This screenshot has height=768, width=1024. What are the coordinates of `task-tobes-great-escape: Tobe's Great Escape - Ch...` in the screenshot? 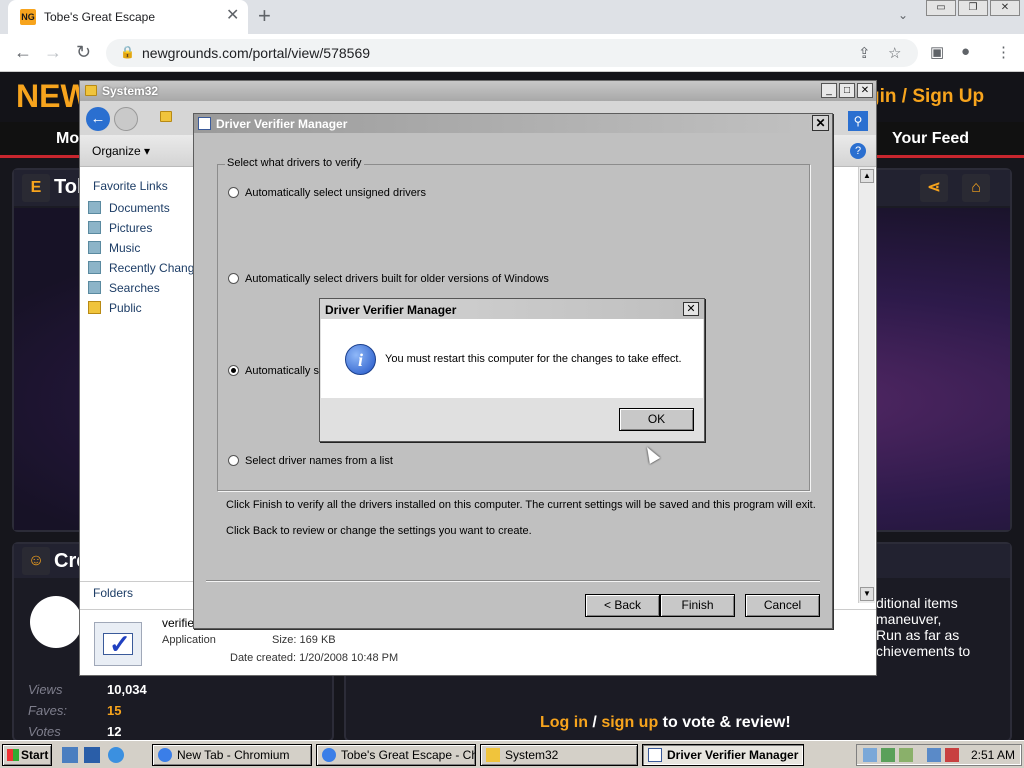 It's located at (396, 755).